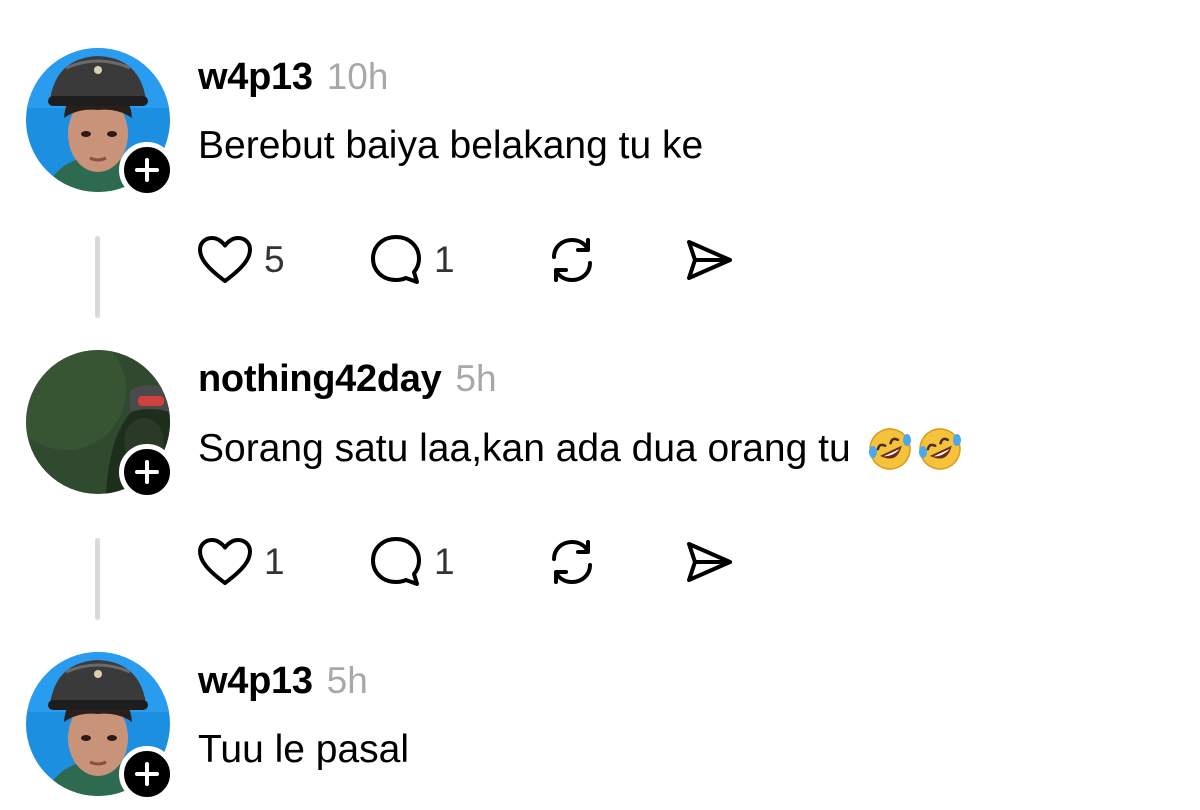  I want to click on action-bar: 1 1, so click(466, 562).